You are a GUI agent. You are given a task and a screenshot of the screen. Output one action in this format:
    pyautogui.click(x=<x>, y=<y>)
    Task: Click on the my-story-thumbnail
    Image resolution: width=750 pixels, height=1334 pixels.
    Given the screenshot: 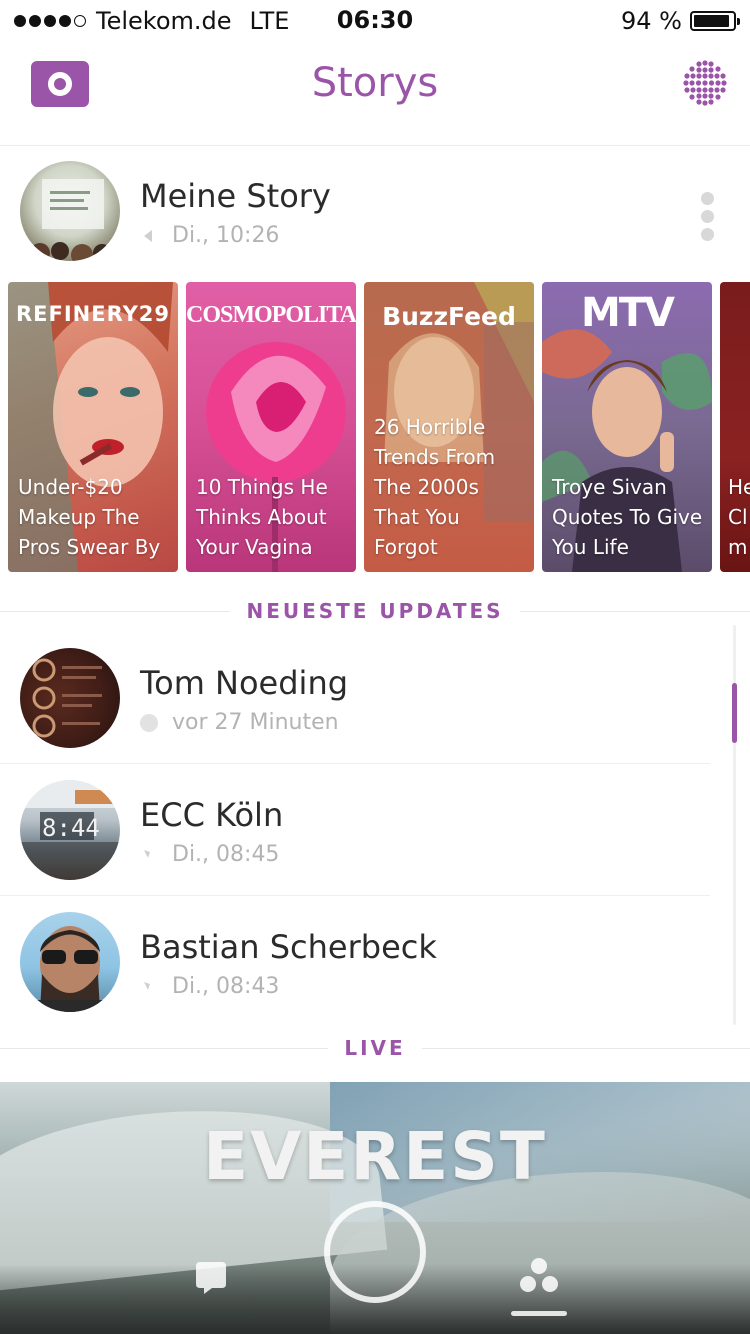 What is the action you would take?
    pyautogui.click(x=70, y=211)
    